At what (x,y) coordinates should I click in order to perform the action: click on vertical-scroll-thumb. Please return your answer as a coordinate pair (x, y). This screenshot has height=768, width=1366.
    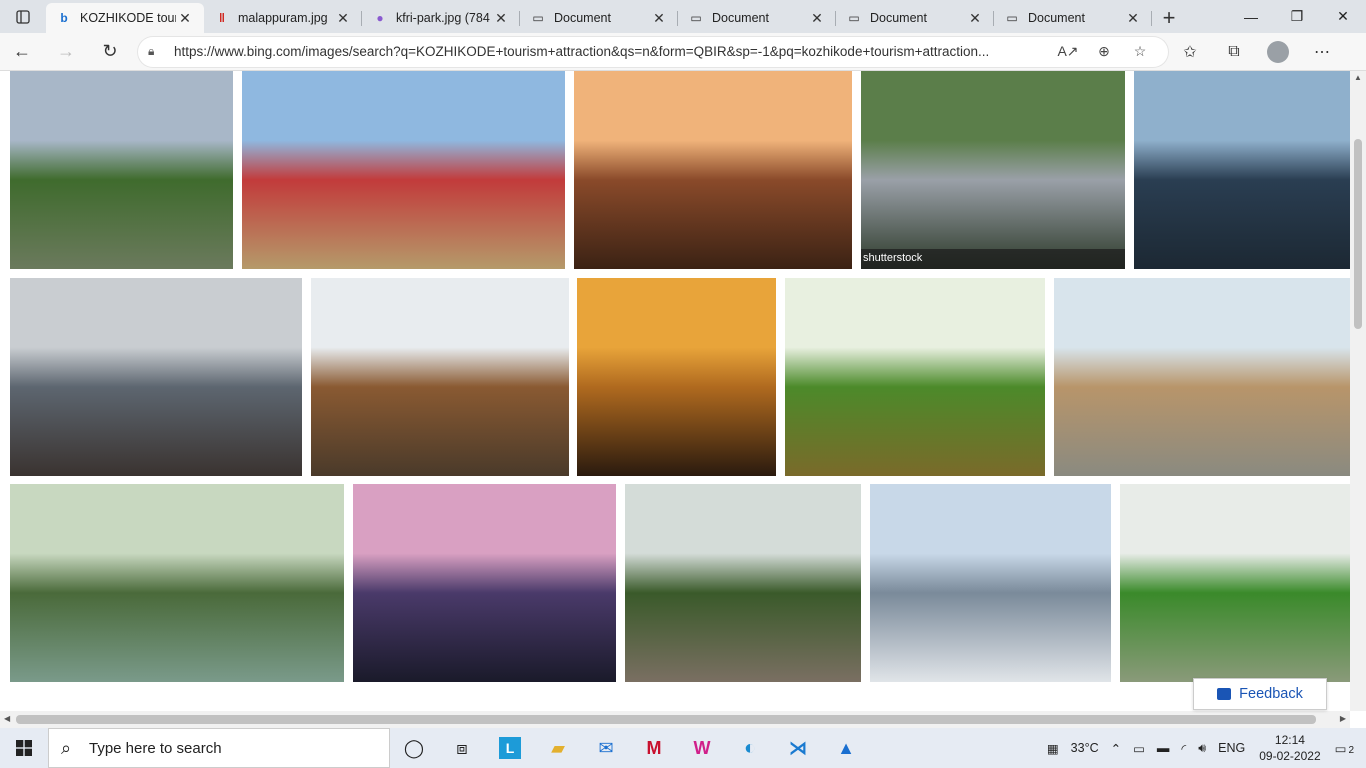
    Looking at the image, I should click on (1358, 234).